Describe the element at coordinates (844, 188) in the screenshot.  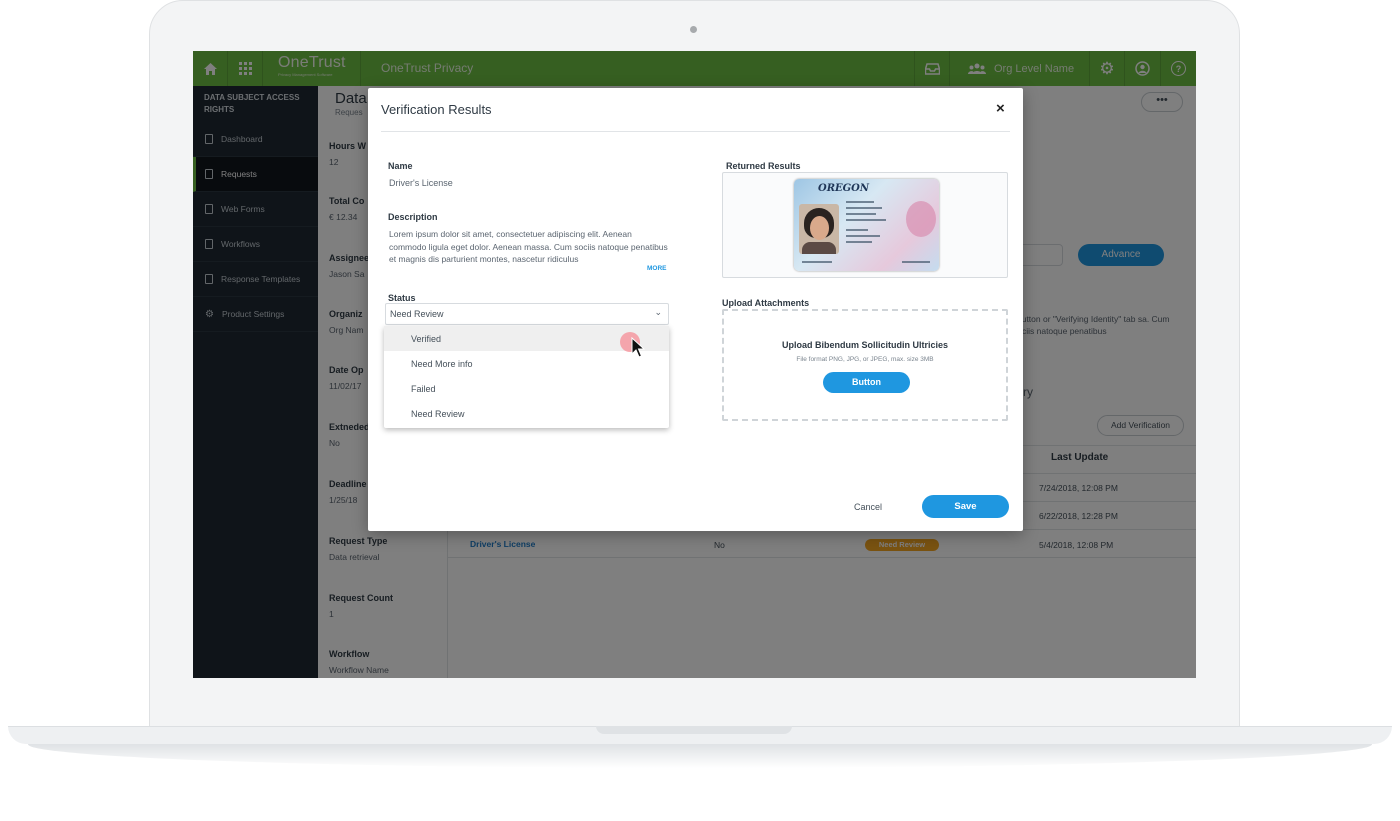
I see `id-card-state: OREGON` at that location.